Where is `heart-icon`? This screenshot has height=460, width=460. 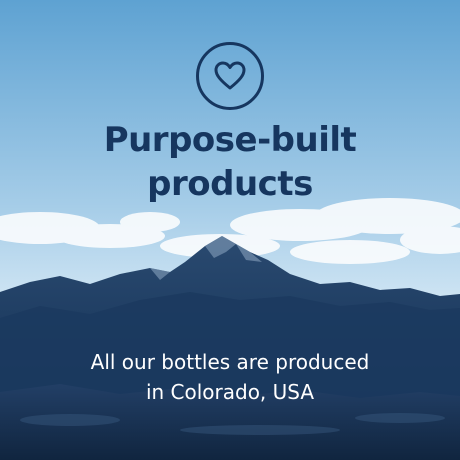 heart-icon is located at coordinates (230, 75).